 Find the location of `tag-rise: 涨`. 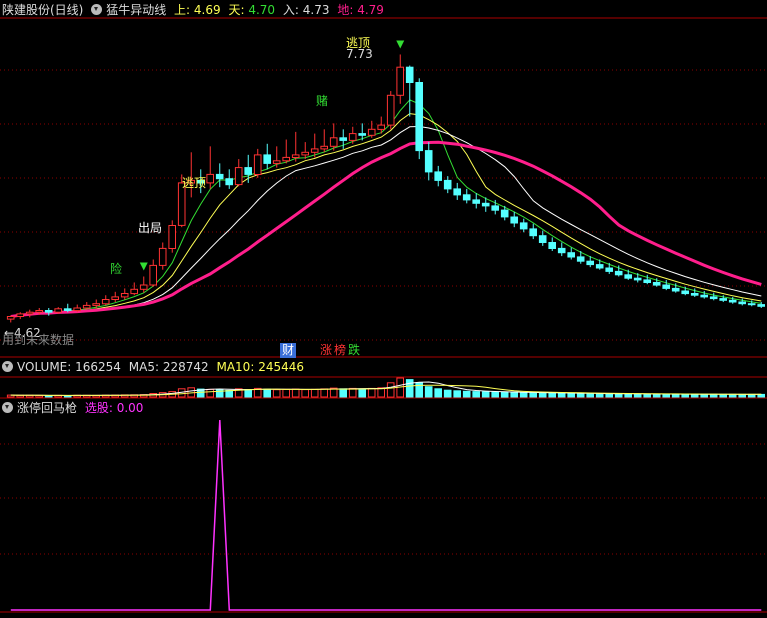

tag-rise: 涨 is located at coordinates (326, 350).